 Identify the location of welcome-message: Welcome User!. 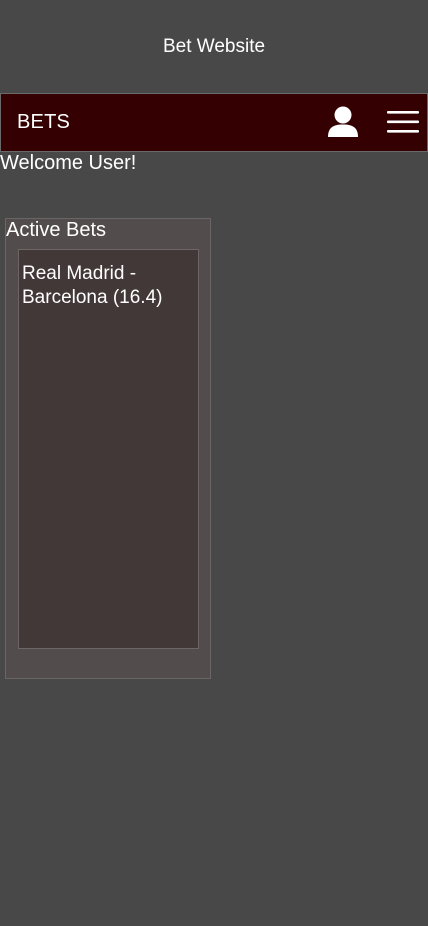
(68, 163).